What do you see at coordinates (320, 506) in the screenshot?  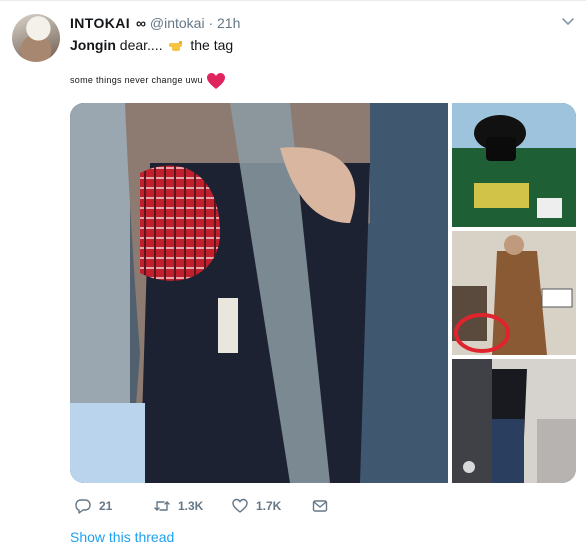 I see `direct-message-icon` at bounding box center [320, 506].